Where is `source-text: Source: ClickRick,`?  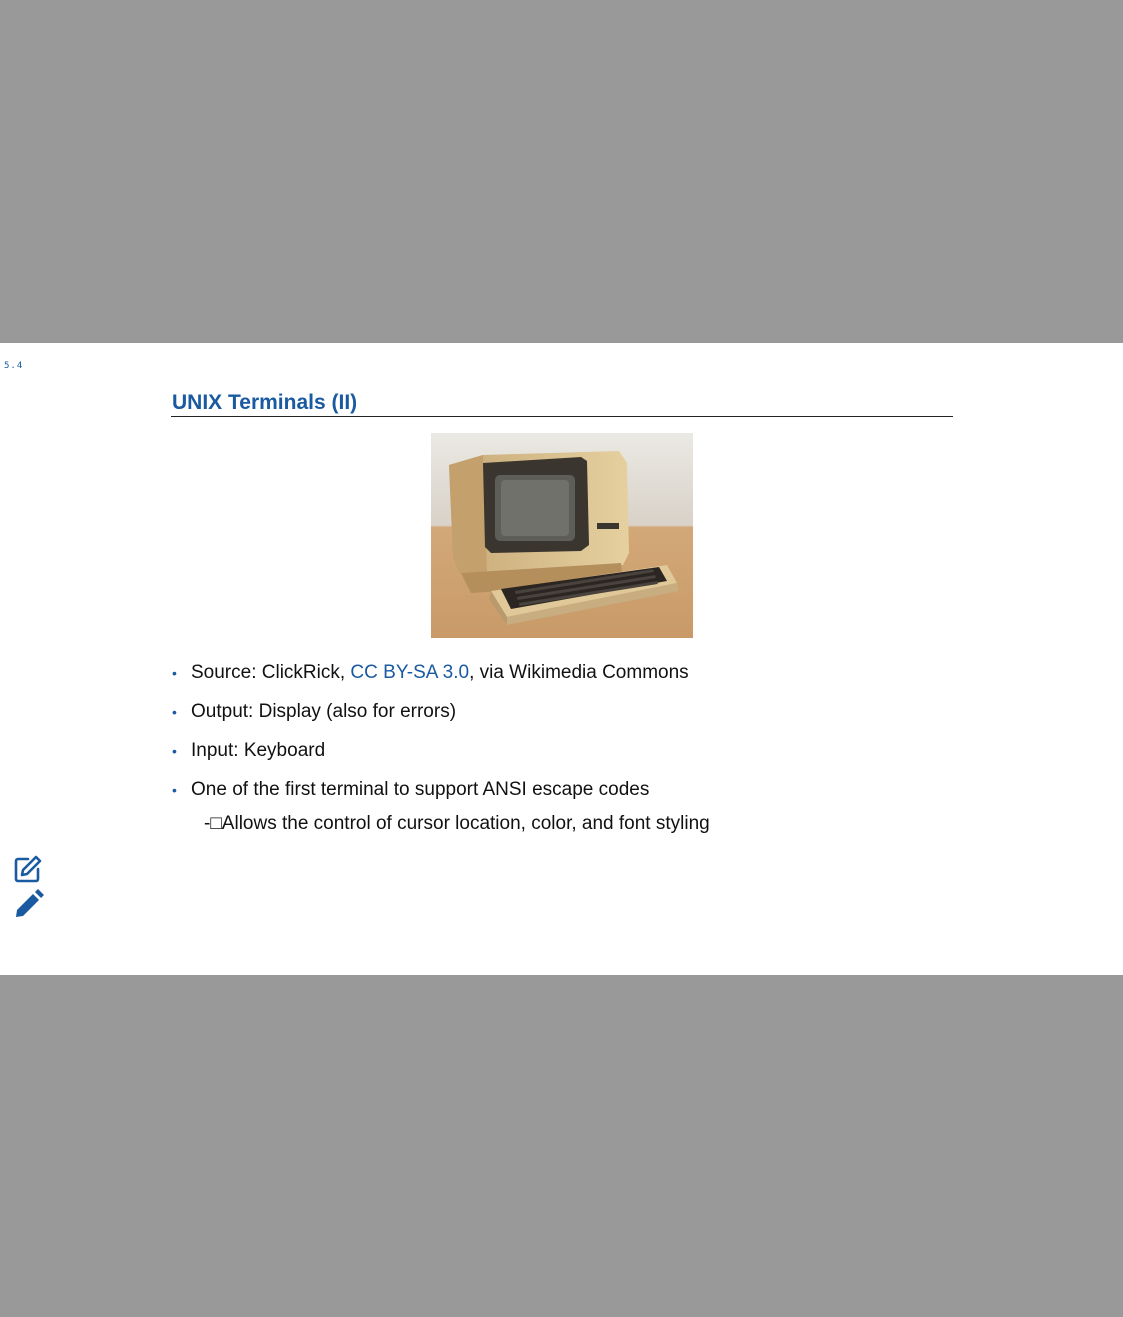 source-text: Source: ClickRick, is located at coordinates (271, 672).